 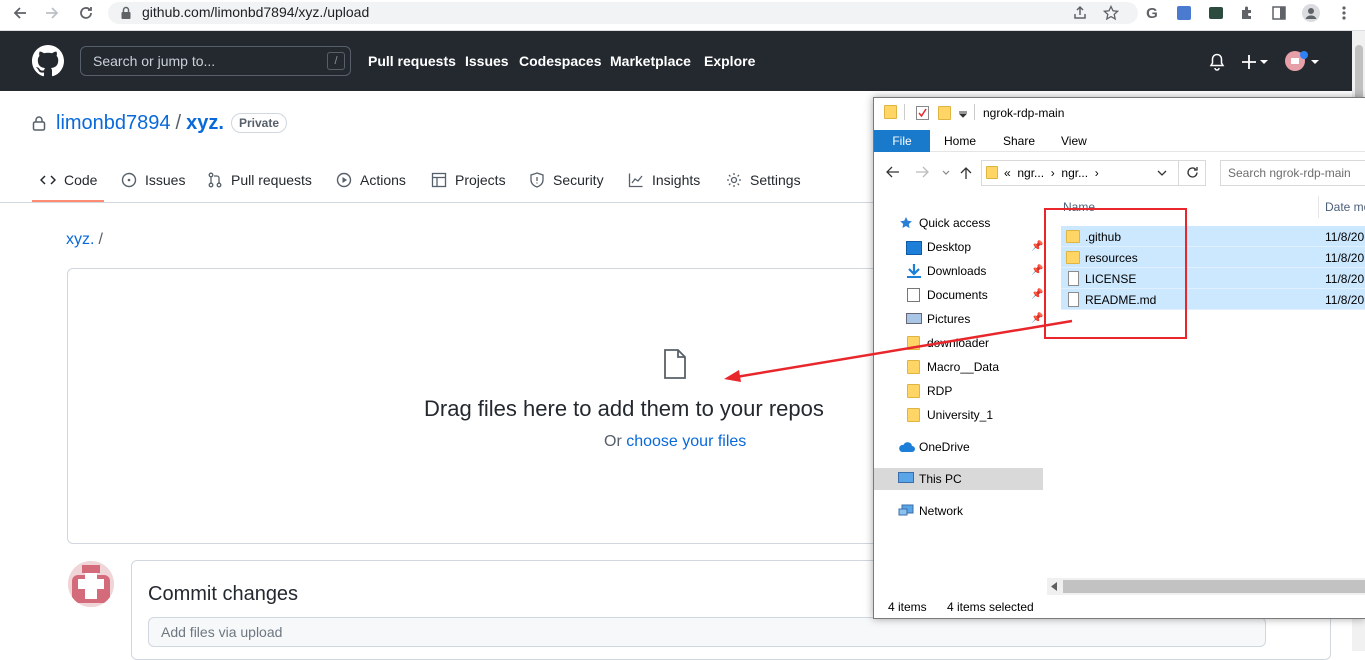 What do you see at coordinates (1359, 75) in the screenshot?
I see `page-scrollbar-thumb` at bounding box center [1359, 75].